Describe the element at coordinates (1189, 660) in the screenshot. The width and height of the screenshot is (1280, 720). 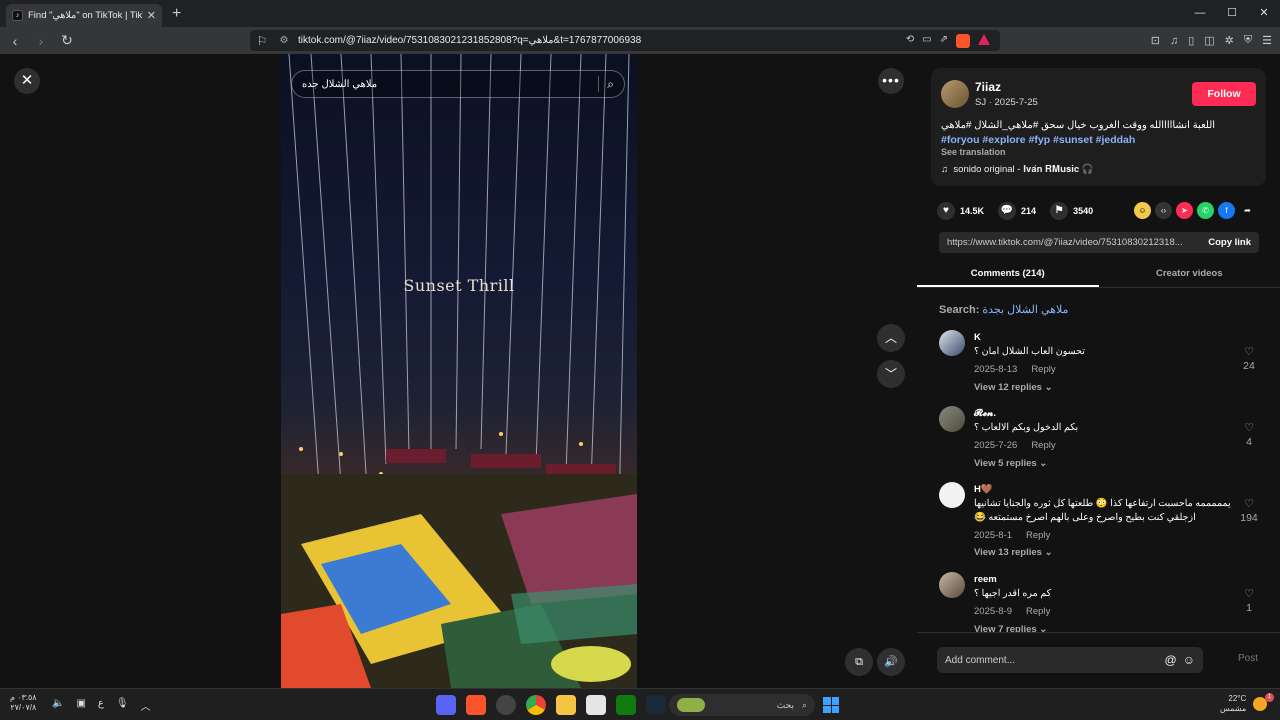
I see `emoji-icon: ☺` at that location.